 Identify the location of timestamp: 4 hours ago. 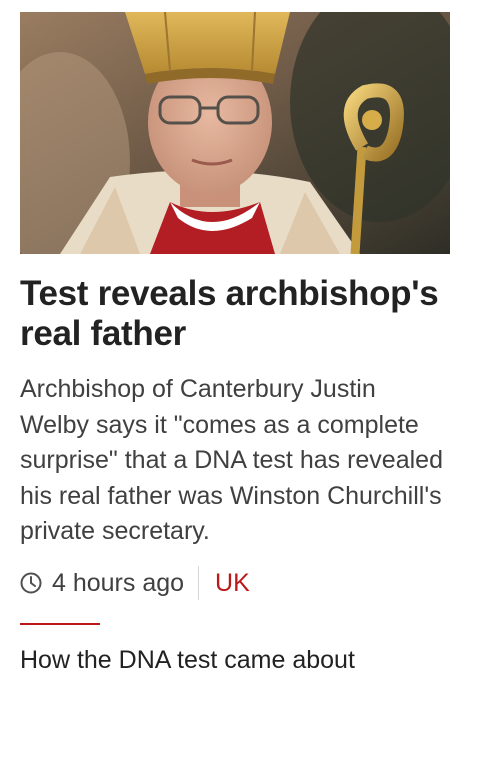
(118, 582).